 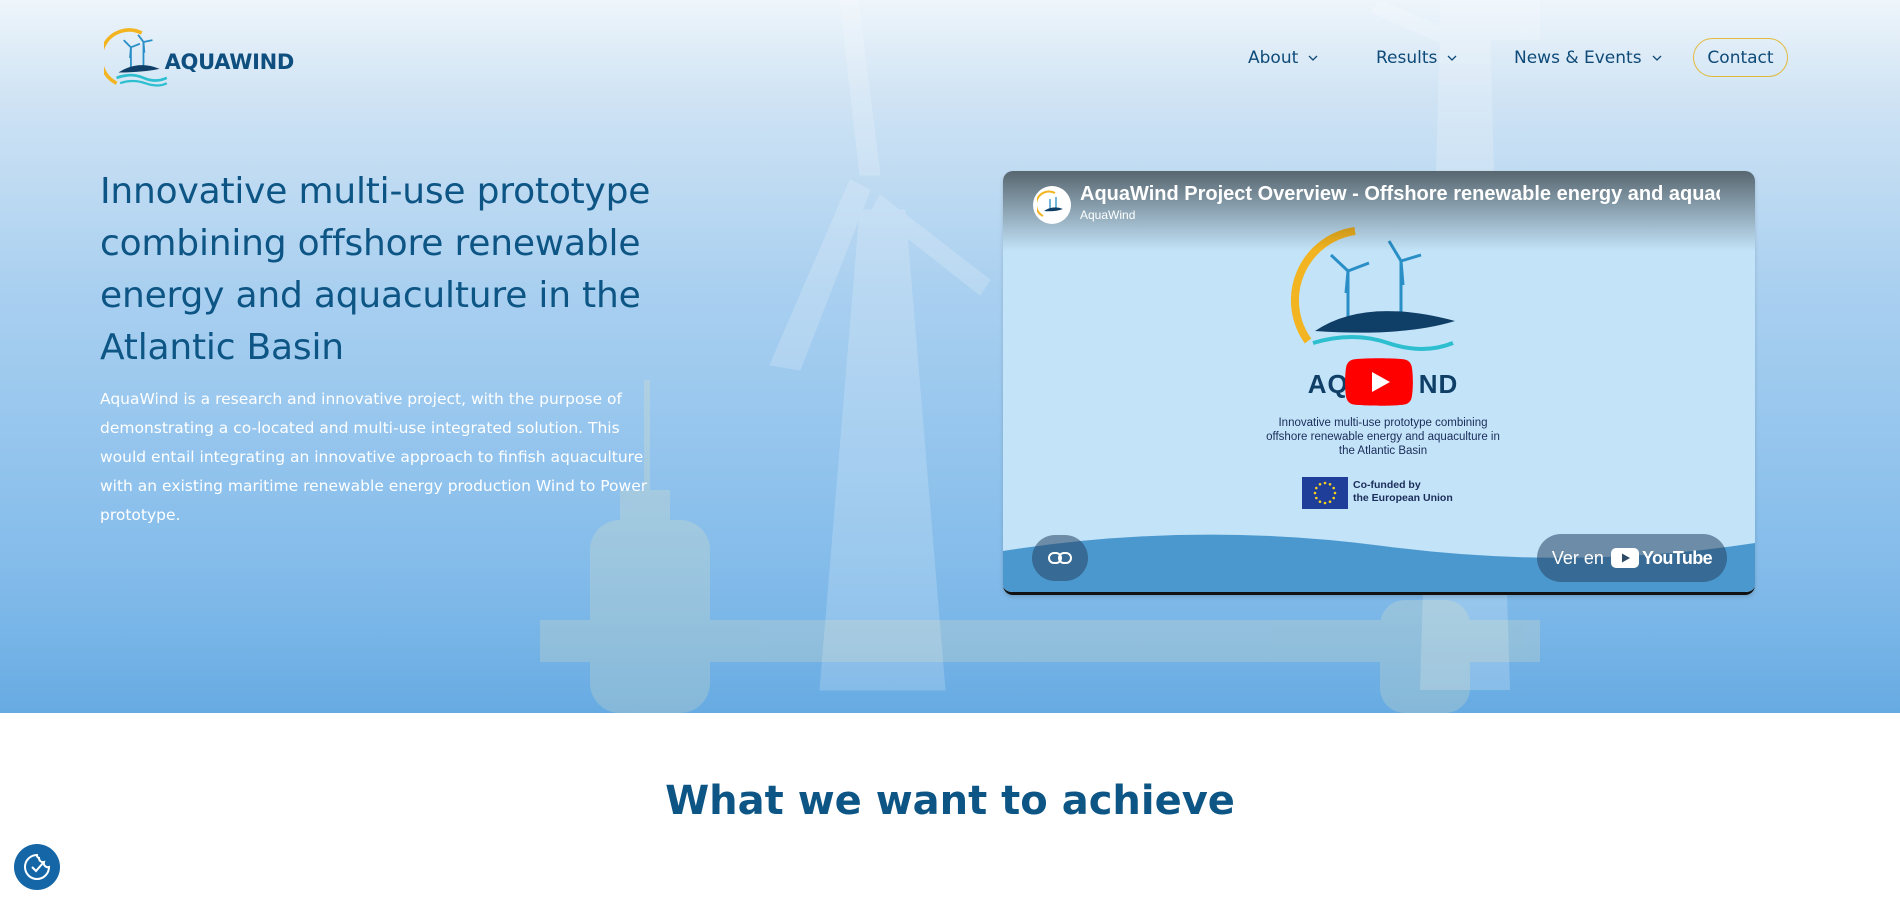 I want to click on link-icon, so click(x=1060, y=558).